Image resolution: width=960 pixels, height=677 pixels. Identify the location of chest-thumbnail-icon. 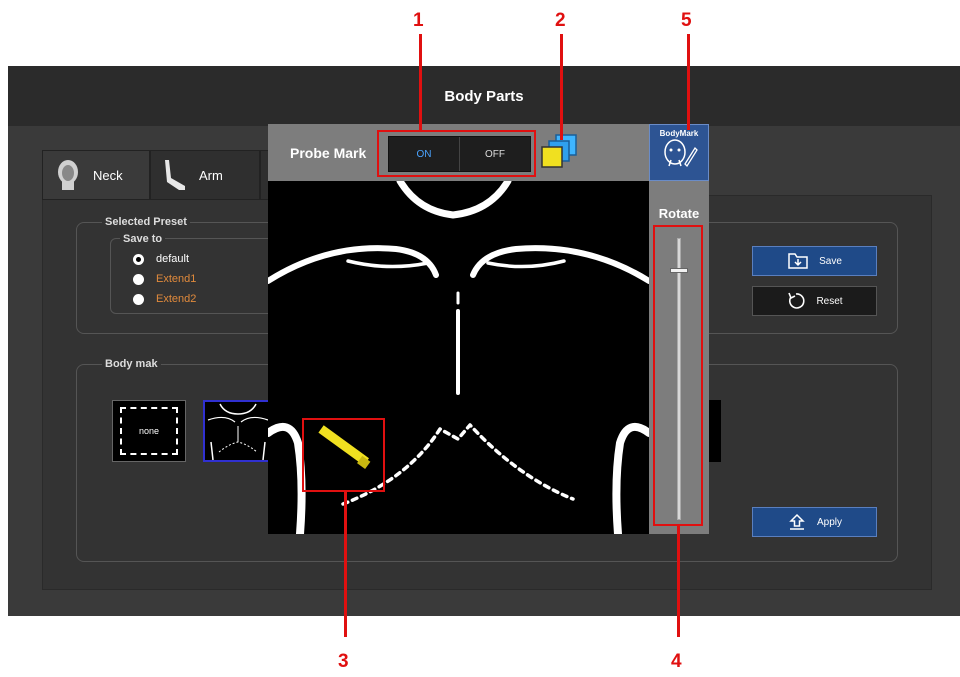
(238, 432).